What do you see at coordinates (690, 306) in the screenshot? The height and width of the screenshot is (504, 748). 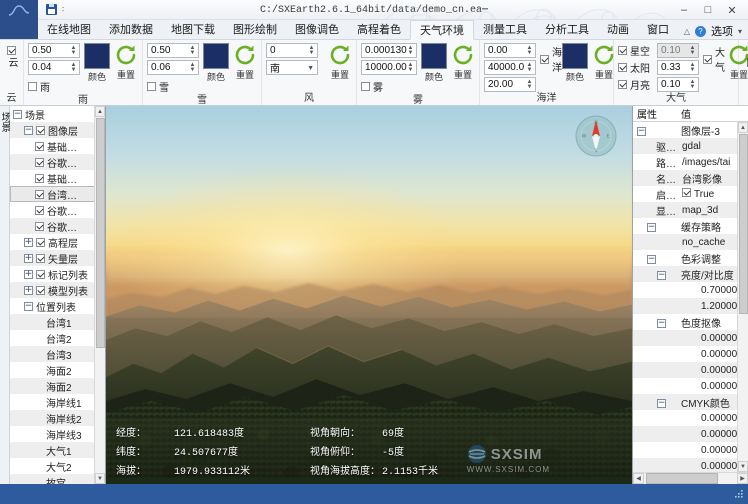 I see `property-row: 1.200000` at bounding box center [690, 306].